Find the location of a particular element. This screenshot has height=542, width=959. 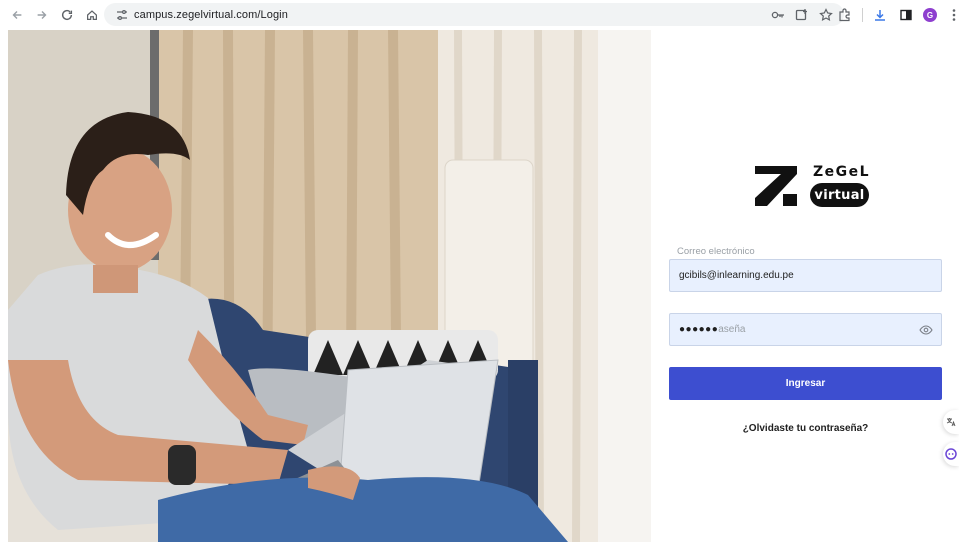

brand-name-pill: virtual is located at coordinates (839, 195).